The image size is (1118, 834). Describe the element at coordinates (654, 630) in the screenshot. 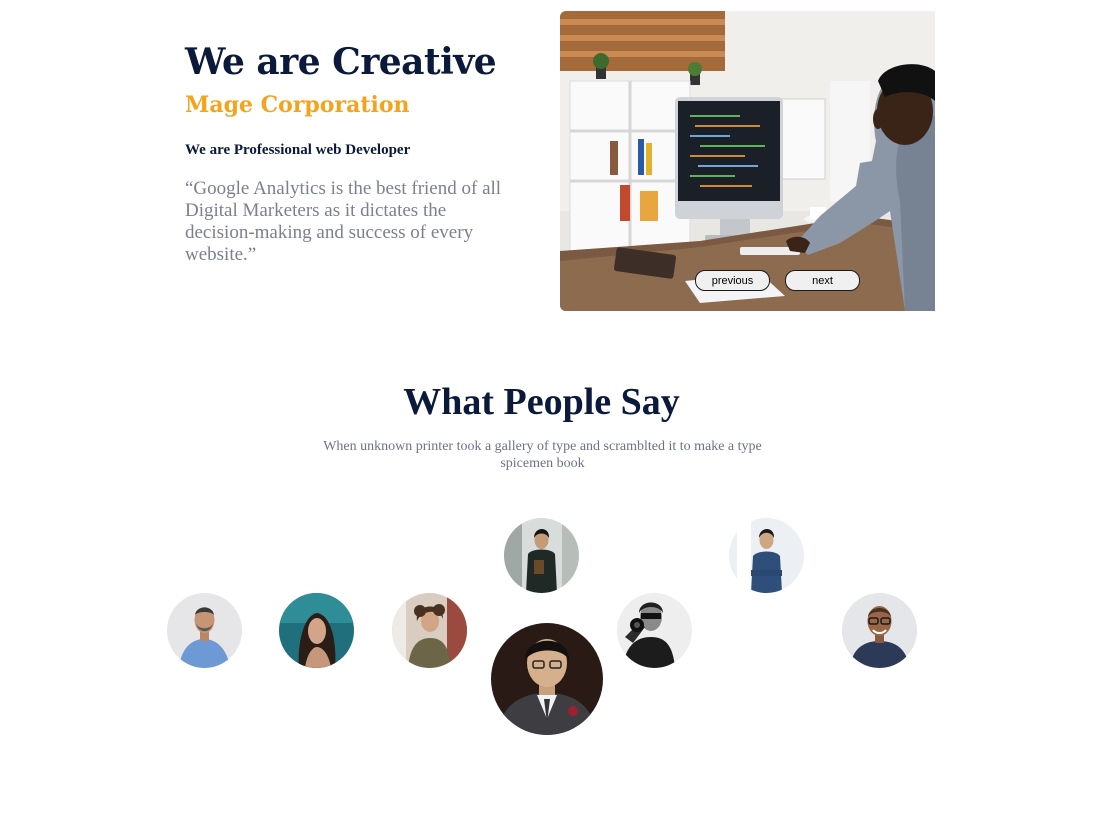

I see `avatar-man-bw` at that location.